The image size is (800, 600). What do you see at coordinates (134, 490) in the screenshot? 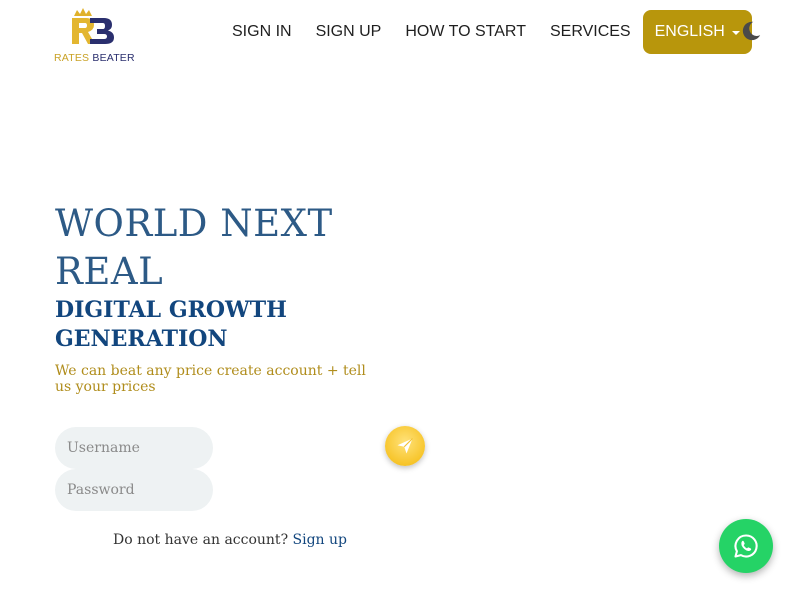
I see `password-input` at bounding box center [134, 490].